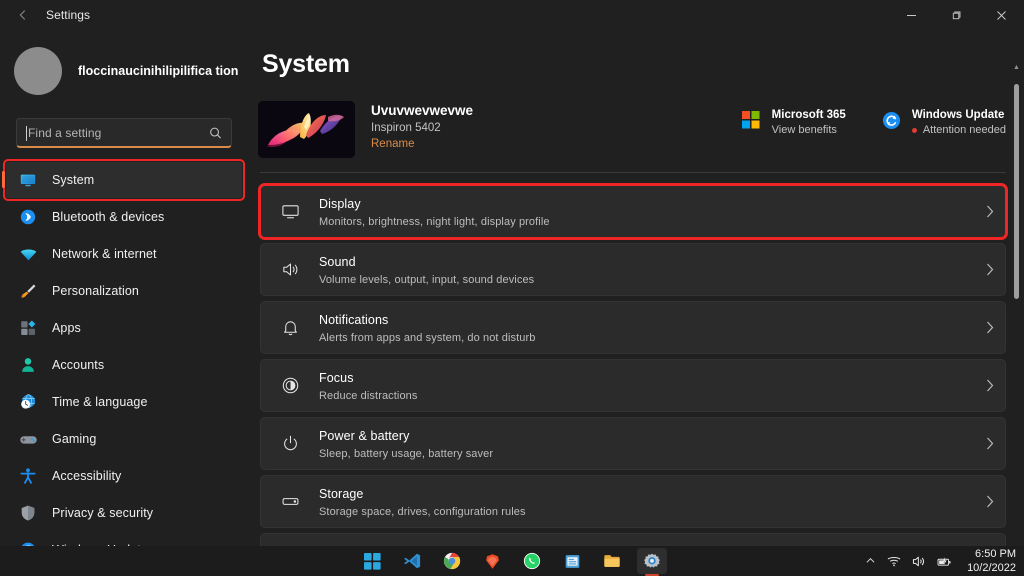 This screenshot has height=576, width=1024. I want to click on microsoft-logo-icon, so click(751, 121).